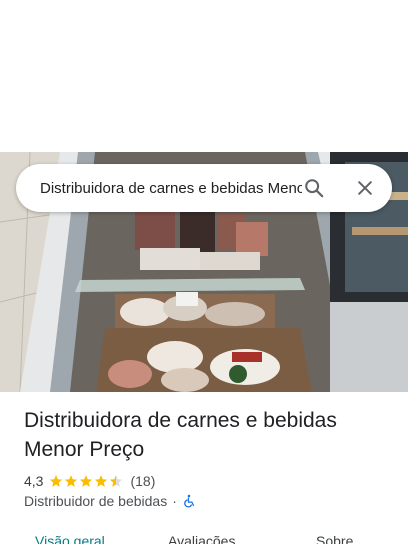 The width and height of the screenshot is (408, 544). I want to click on search-icon, so click(314, 188).